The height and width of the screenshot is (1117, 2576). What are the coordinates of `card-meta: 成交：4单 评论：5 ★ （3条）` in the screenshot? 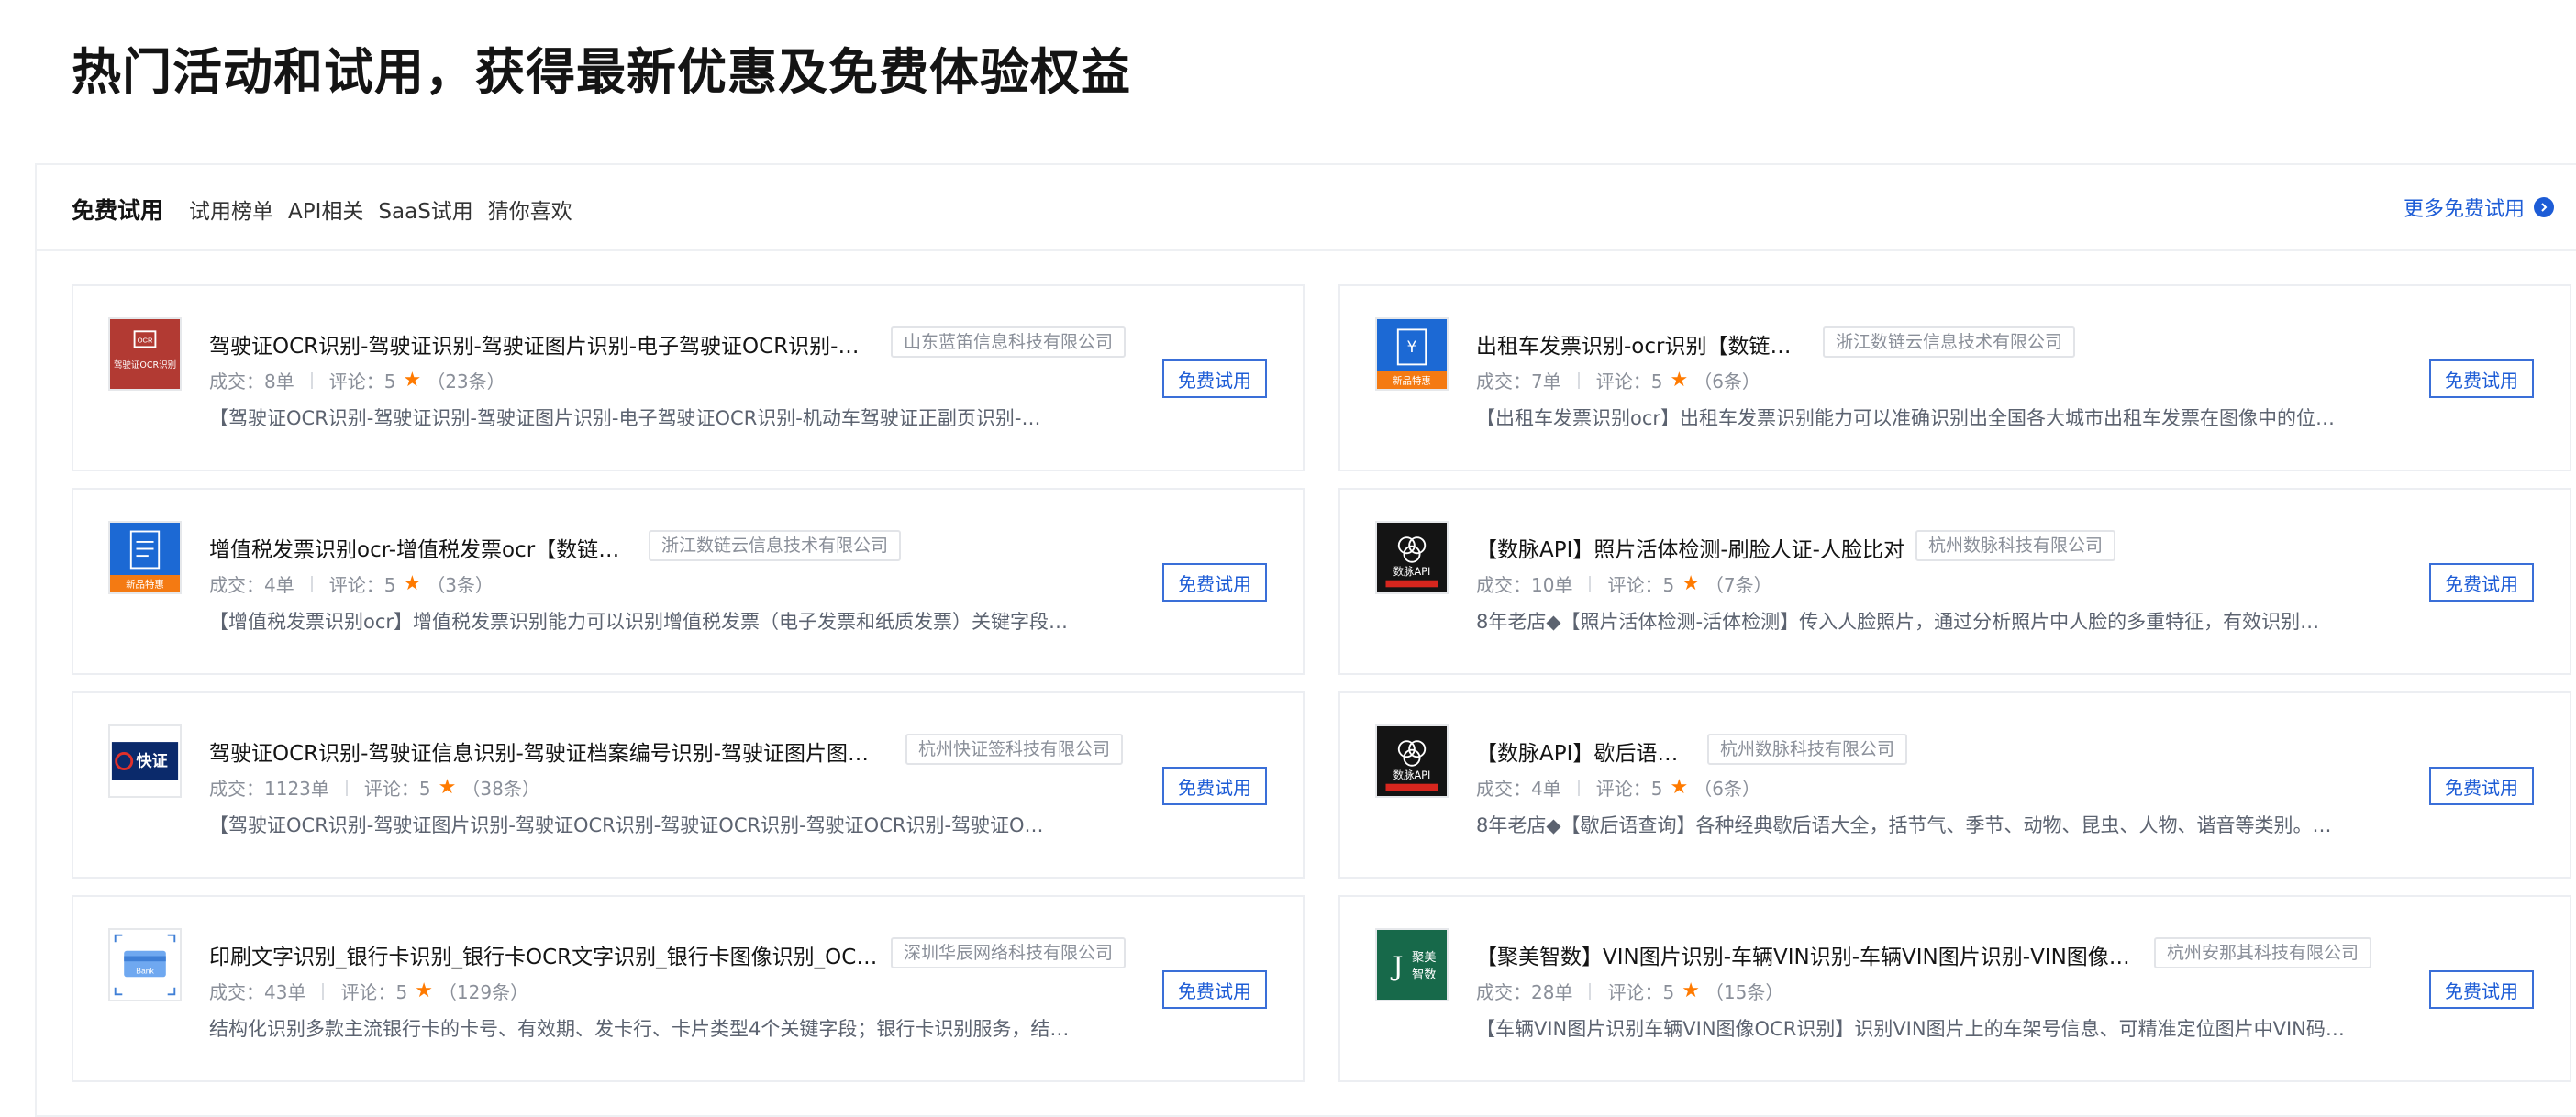 It's located at (351, 584).